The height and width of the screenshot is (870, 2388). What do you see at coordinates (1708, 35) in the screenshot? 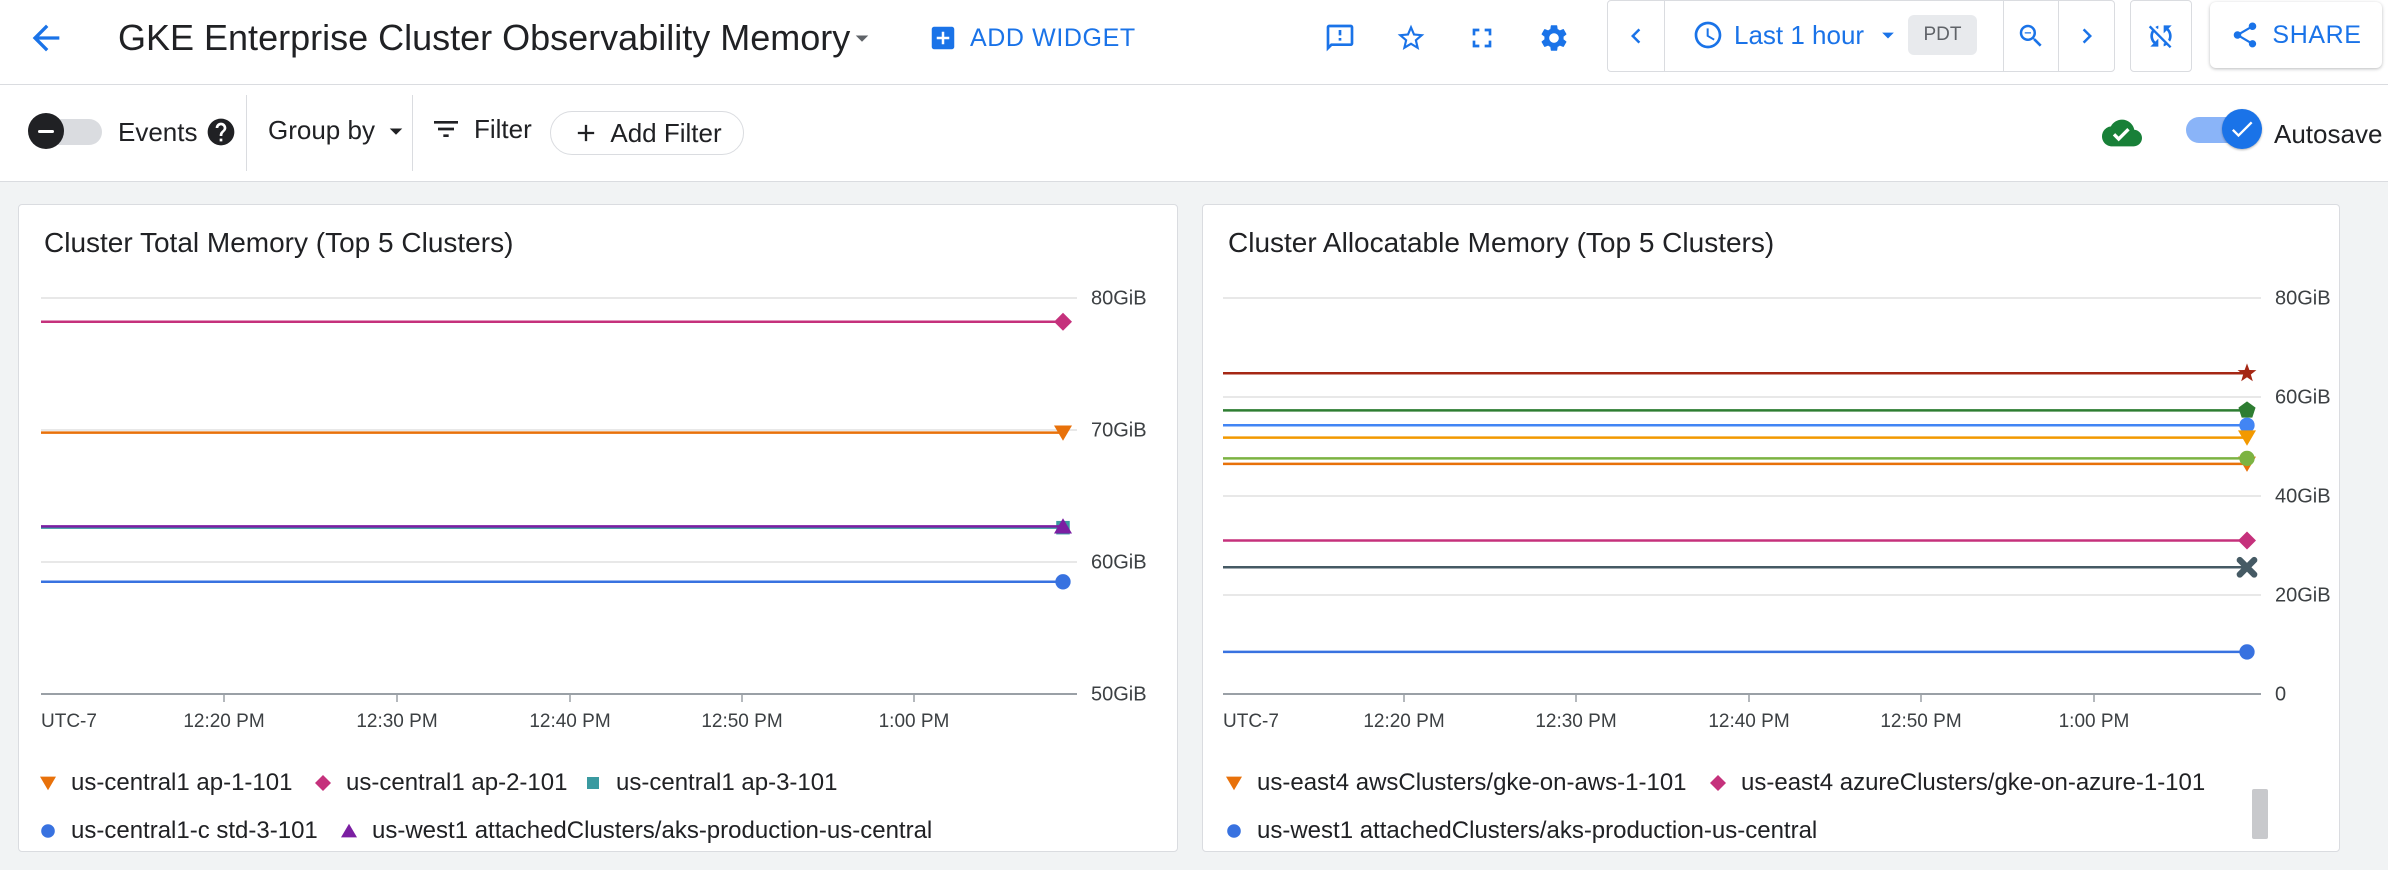
I see `clock-icon` at bounding box center [1708, 35].